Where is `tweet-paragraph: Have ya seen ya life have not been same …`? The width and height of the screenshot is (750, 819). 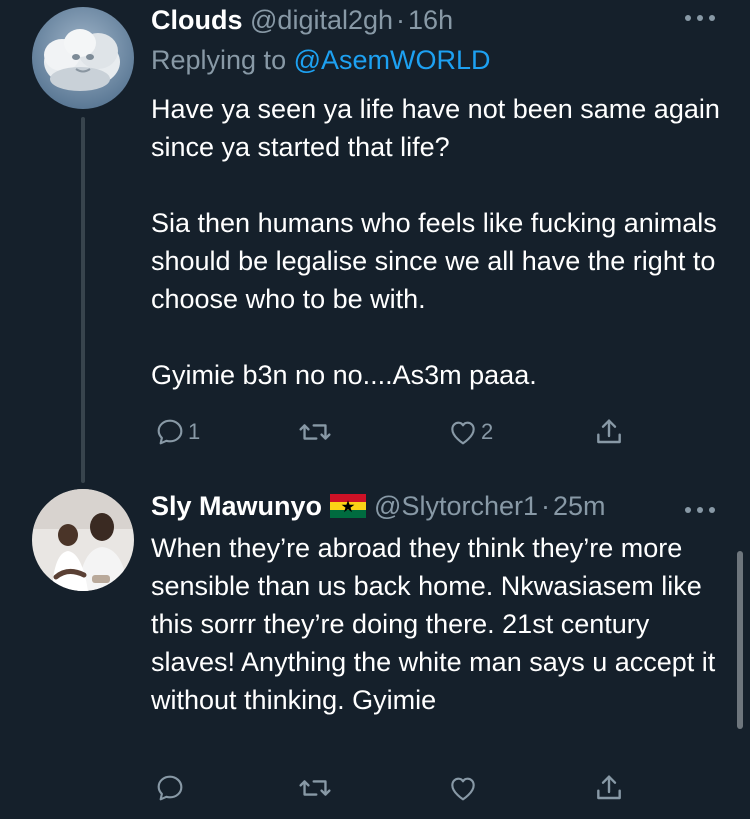 tweet-paragraph: Have ya seen ya life have not been same … is located at coordinates (435, 128).